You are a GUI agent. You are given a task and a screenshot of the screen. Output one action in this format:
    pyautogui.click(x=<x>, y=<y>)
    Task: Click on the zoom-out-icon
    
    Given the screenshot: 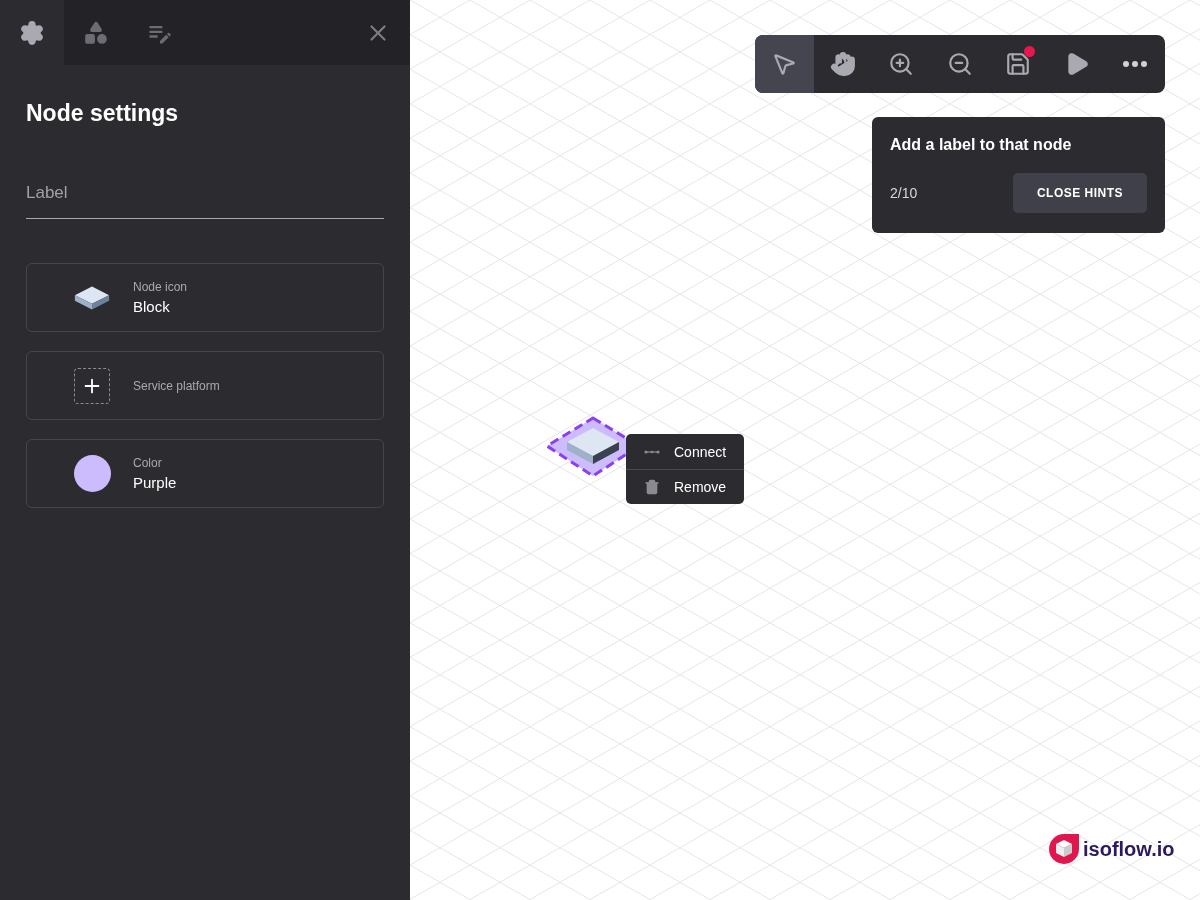 What is the action you would take?
    pyautogui.click(x=959, y=64)
    